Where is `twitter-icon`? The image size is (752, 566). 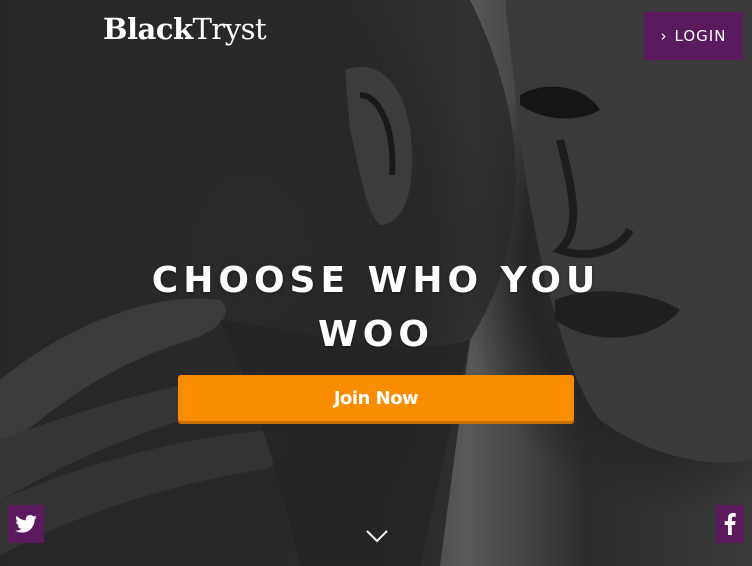
twitter-icon is located at coordinates (26, 524).